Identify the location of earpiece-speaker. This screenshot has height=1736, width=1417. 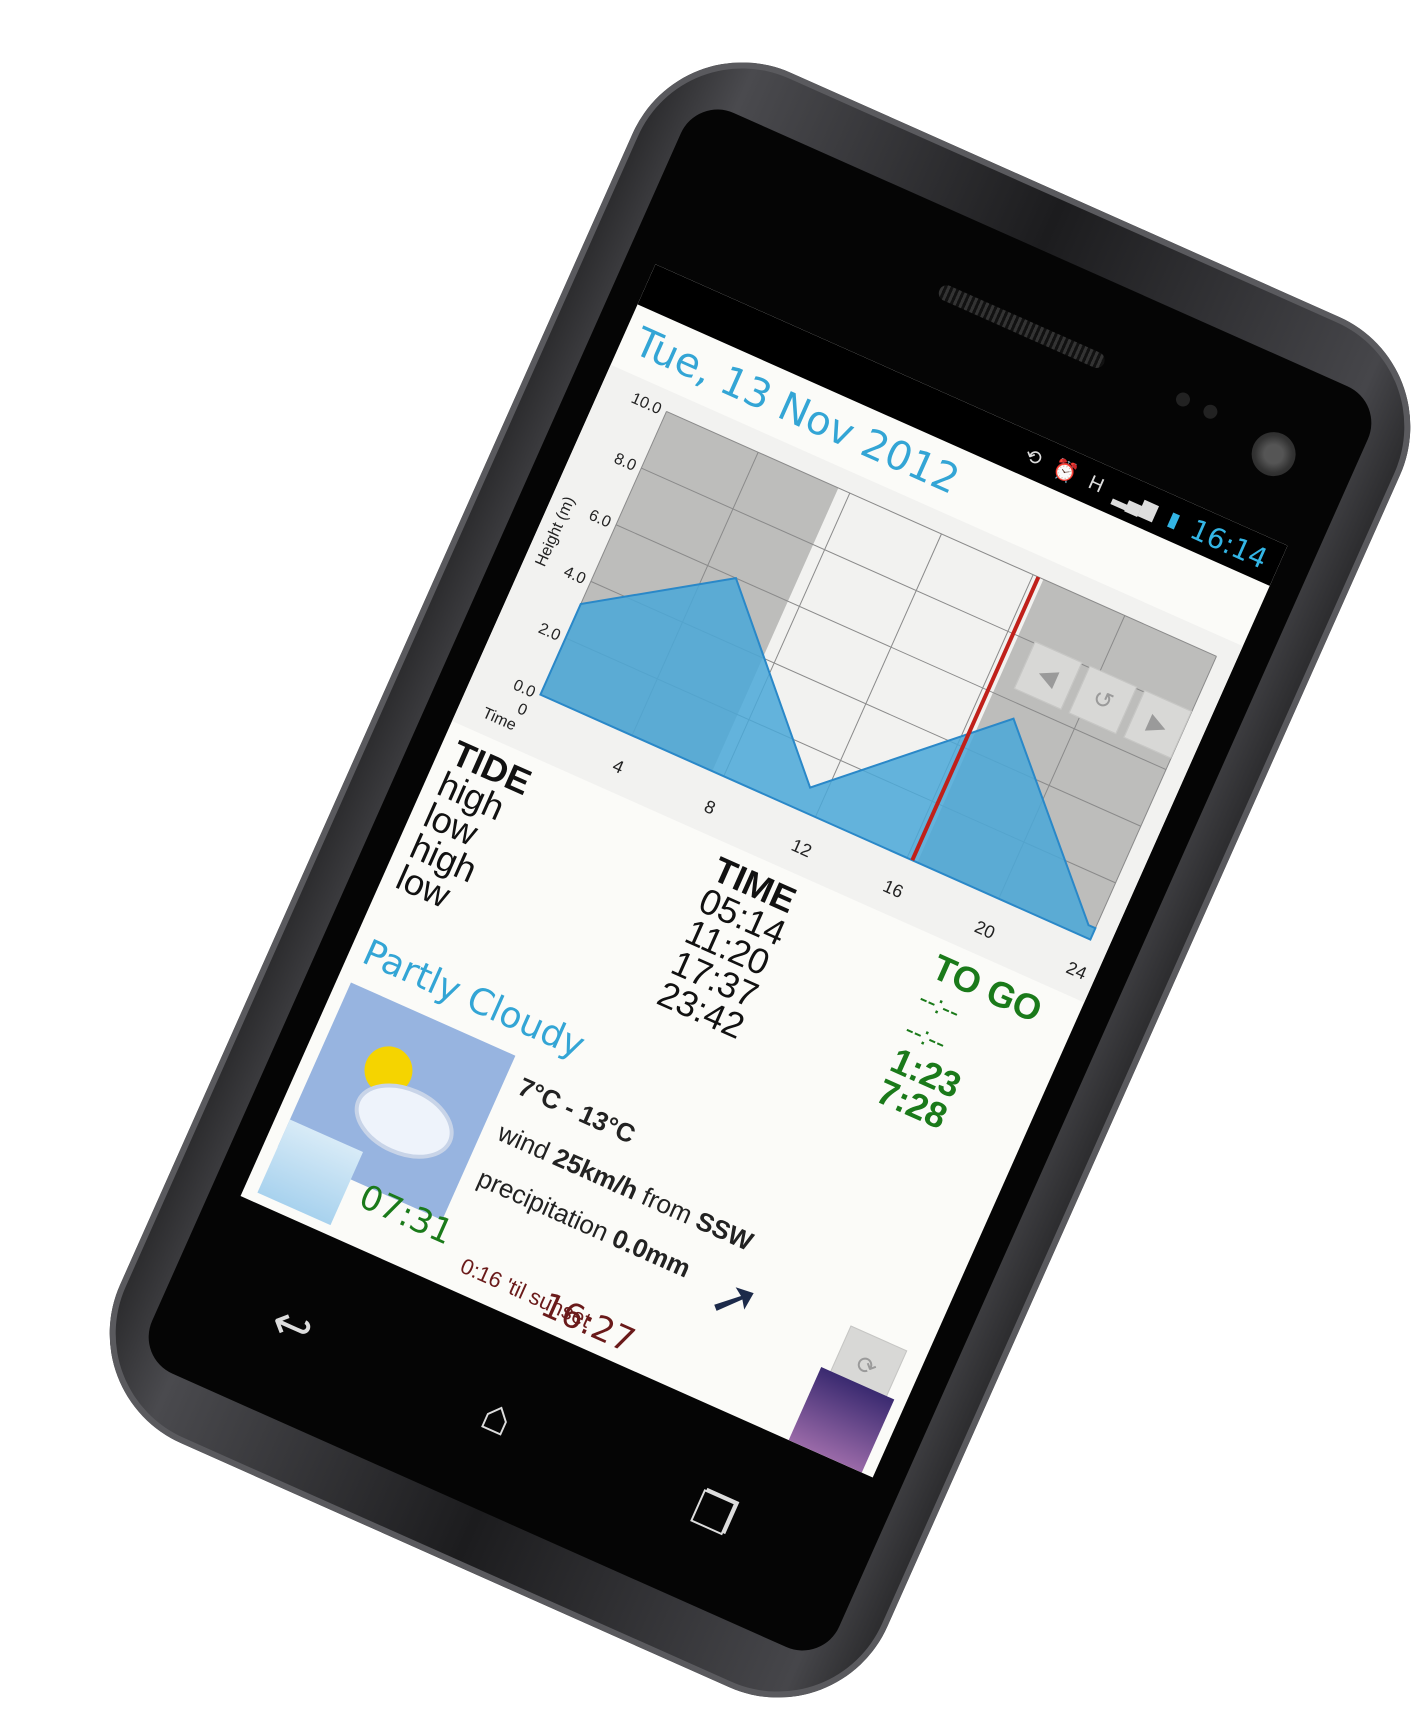
(1022, 326).